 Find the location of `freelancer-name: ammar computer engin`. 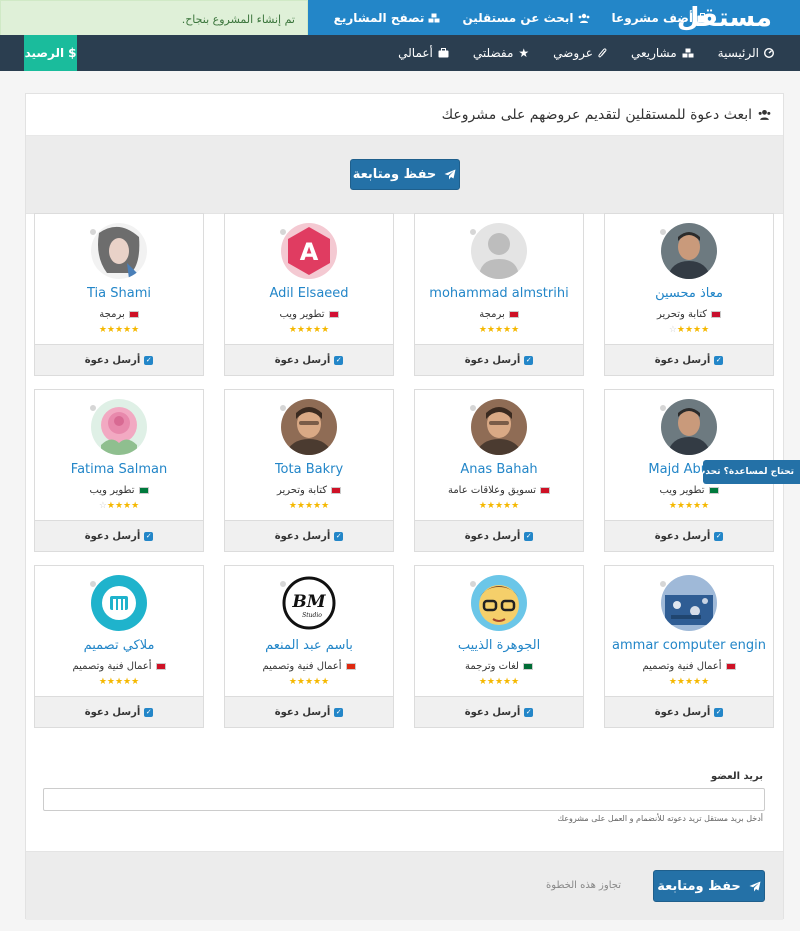

freelancer-name: ammar computer engin is located at coordinates (689, 645).